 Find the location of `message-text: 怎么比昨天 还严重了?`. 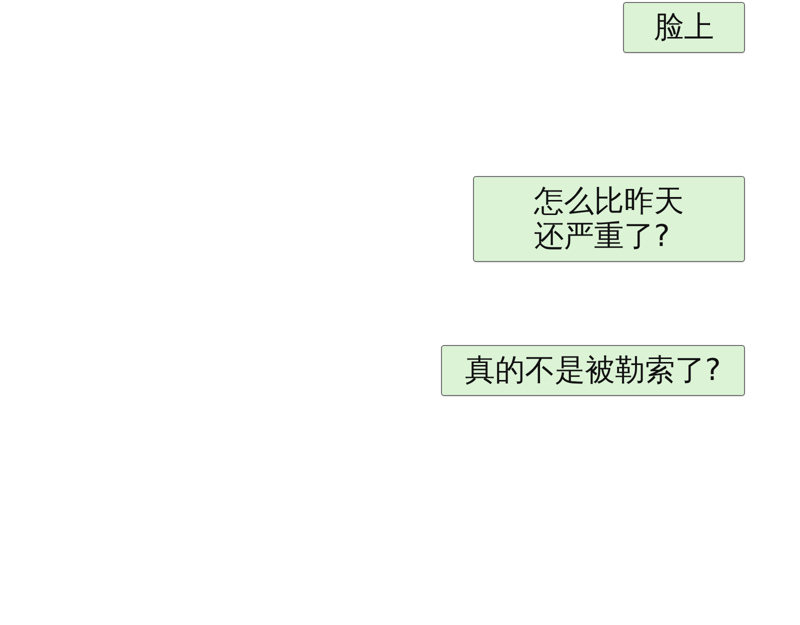

message-text: 怎么比昨天 还严重了? is located at coordinates (609, 219).